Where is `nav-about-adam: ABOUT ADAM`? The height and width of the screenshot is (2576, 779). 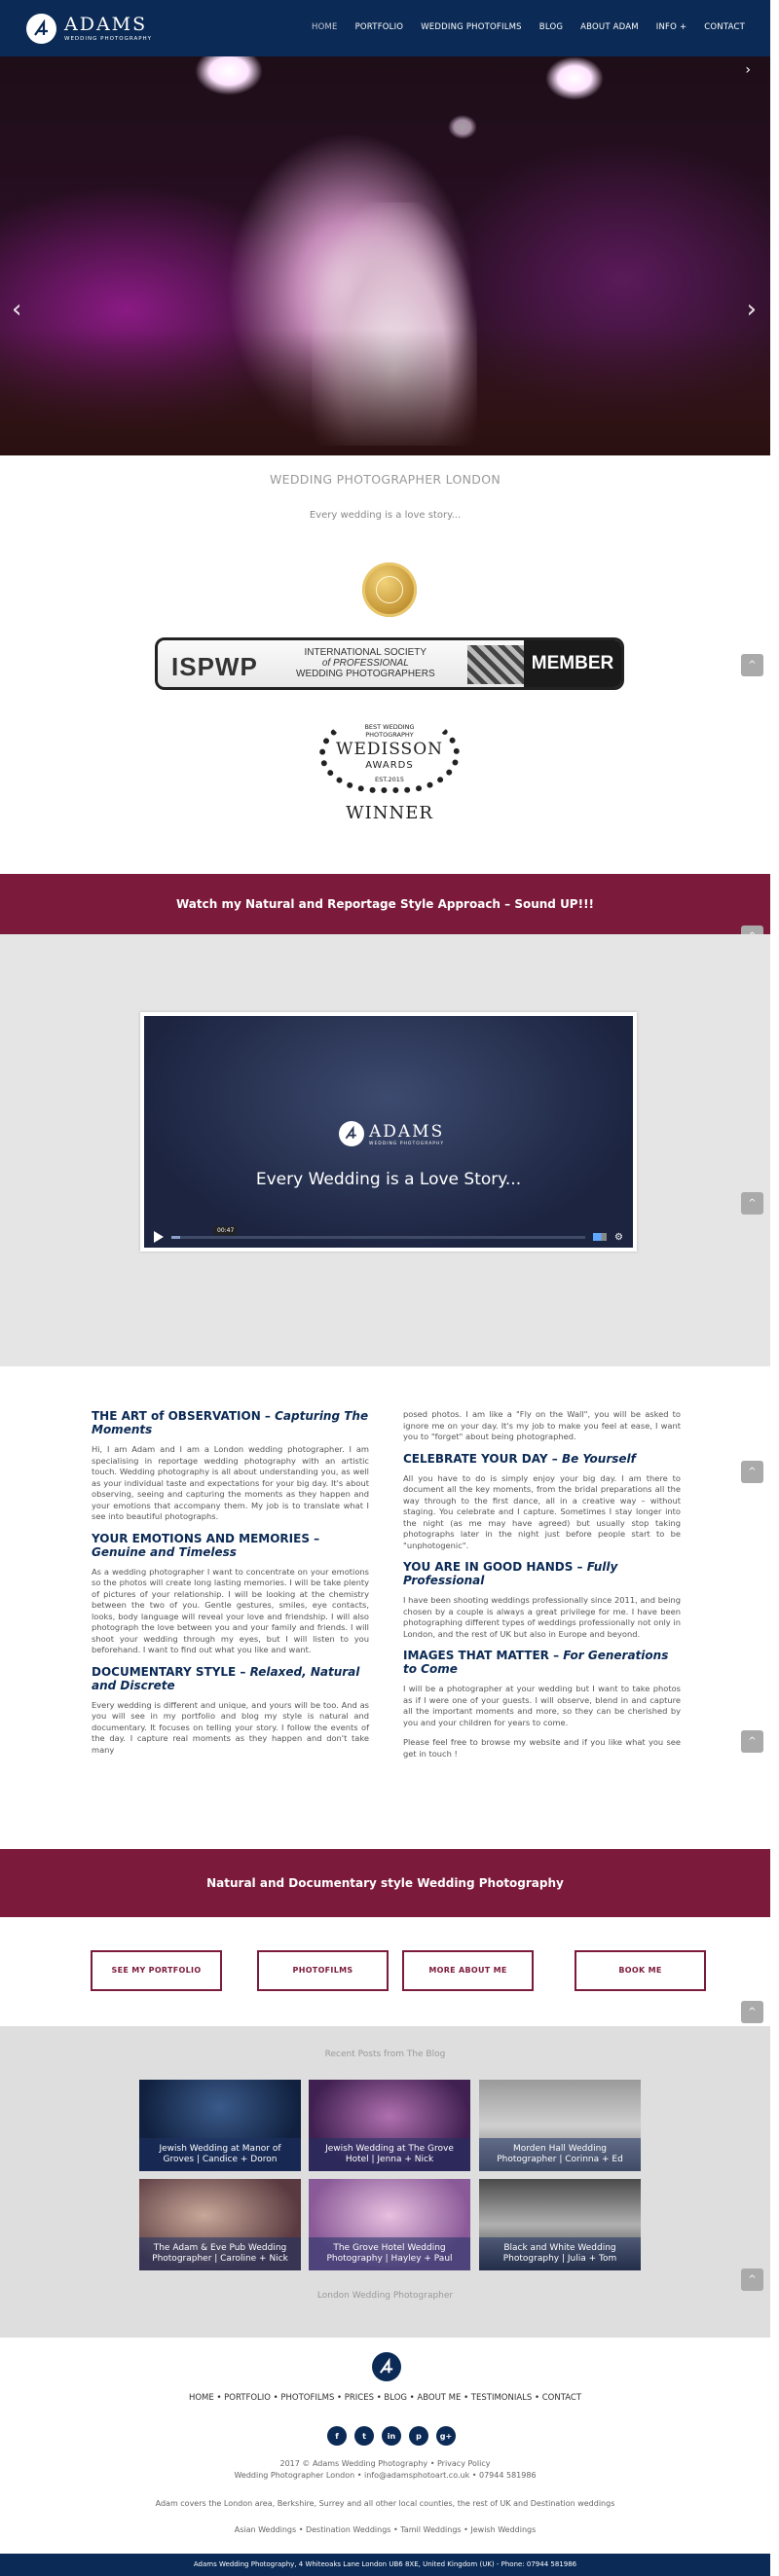 nav-about-adam: ABOUT ADAM is located at coordinates (610, 27).